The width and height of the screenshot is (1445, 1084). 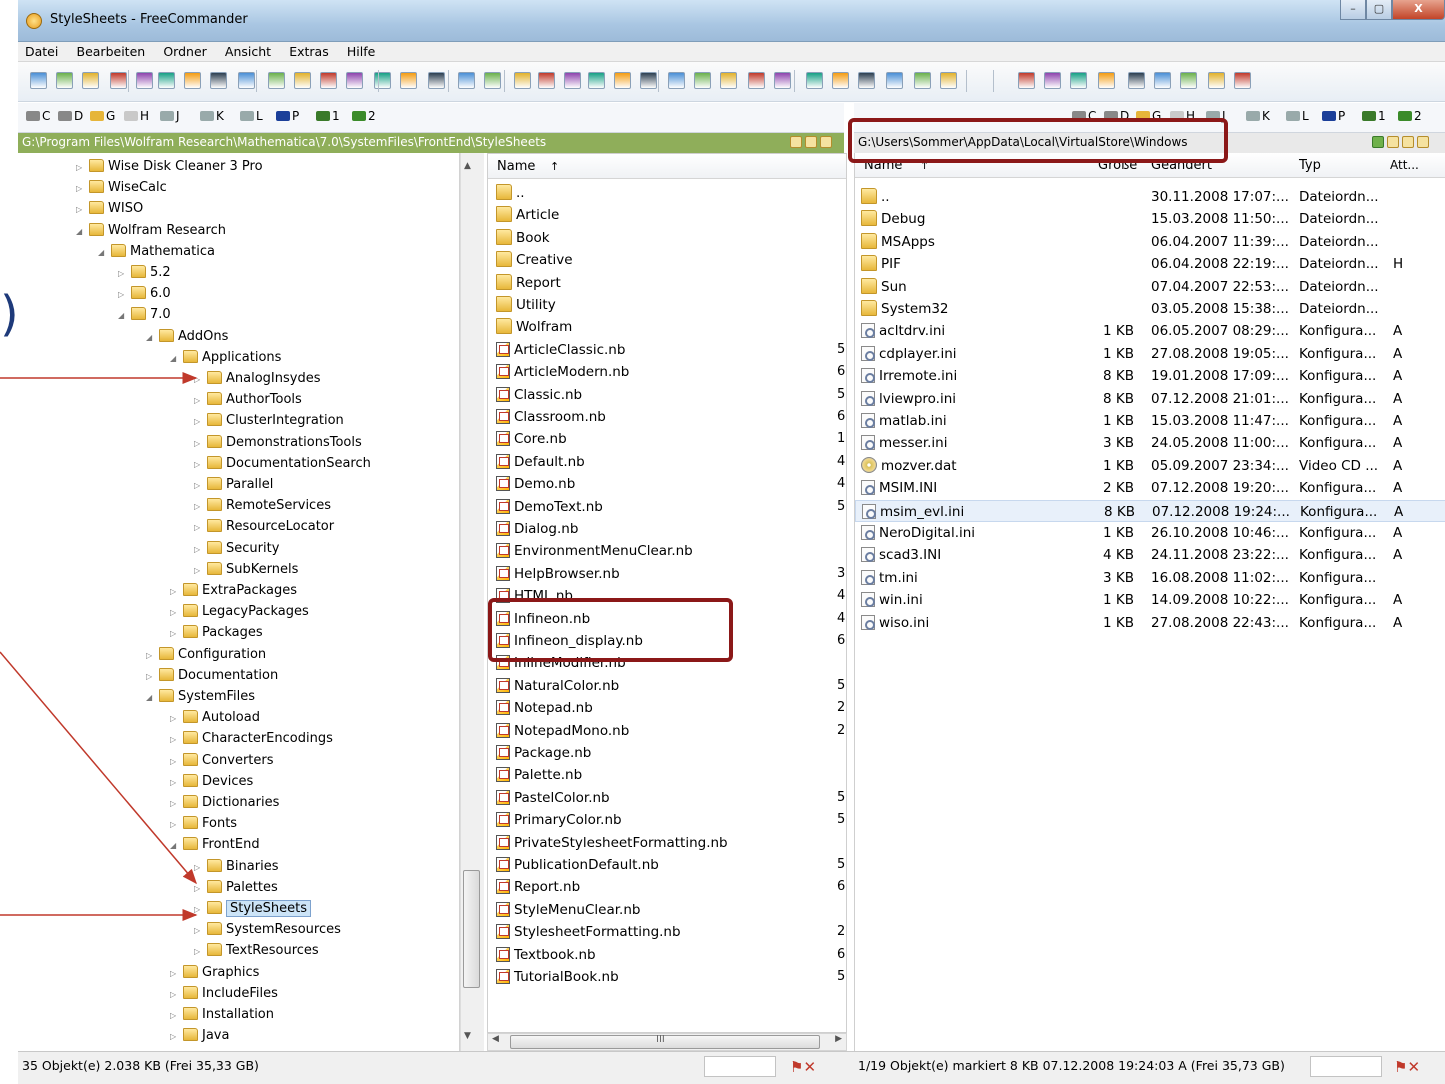 What do you see at coordinates (1148, 116) in the screenshot?
I see `drive-g: G` at bounding box center [1148, 116].